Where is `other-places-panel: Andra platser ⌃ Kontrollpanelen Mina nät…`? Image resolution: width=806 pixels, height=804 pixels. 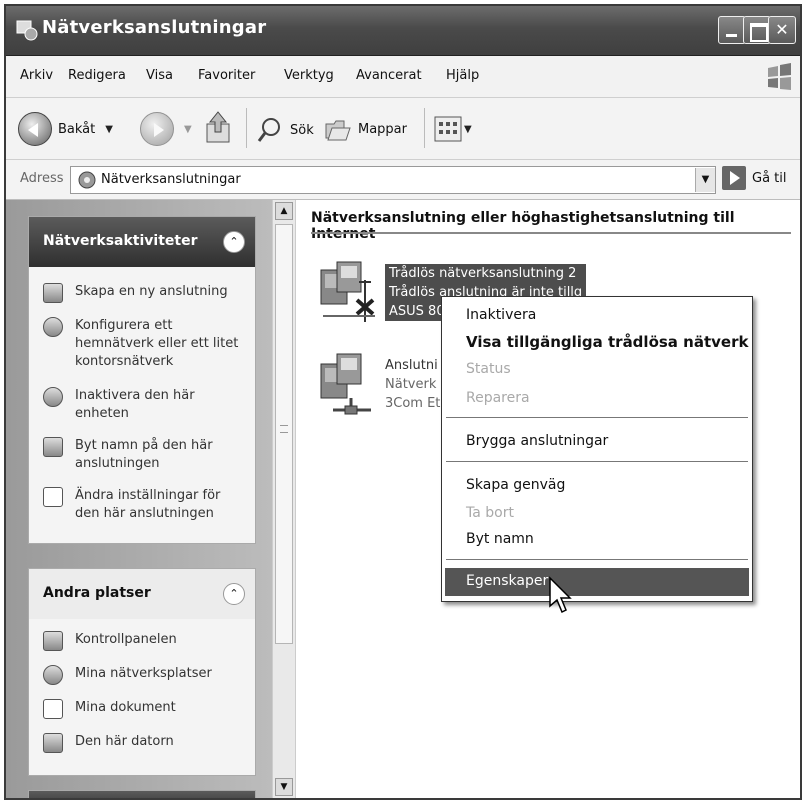
other-places-panel: Andra platser ⌃ Kontrollpanelen Mina nät… is located at coordinates (142, 672).